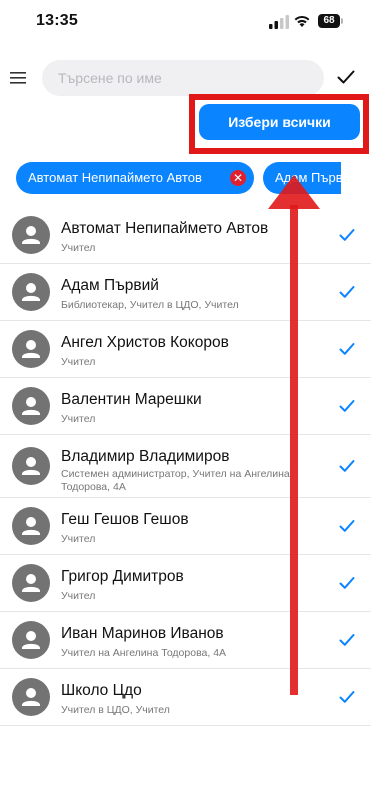 The image size is (371, 785). Describe the element at coordinates (294, 435) in the screenshot. I see `red-arrow-annotation` at that location.